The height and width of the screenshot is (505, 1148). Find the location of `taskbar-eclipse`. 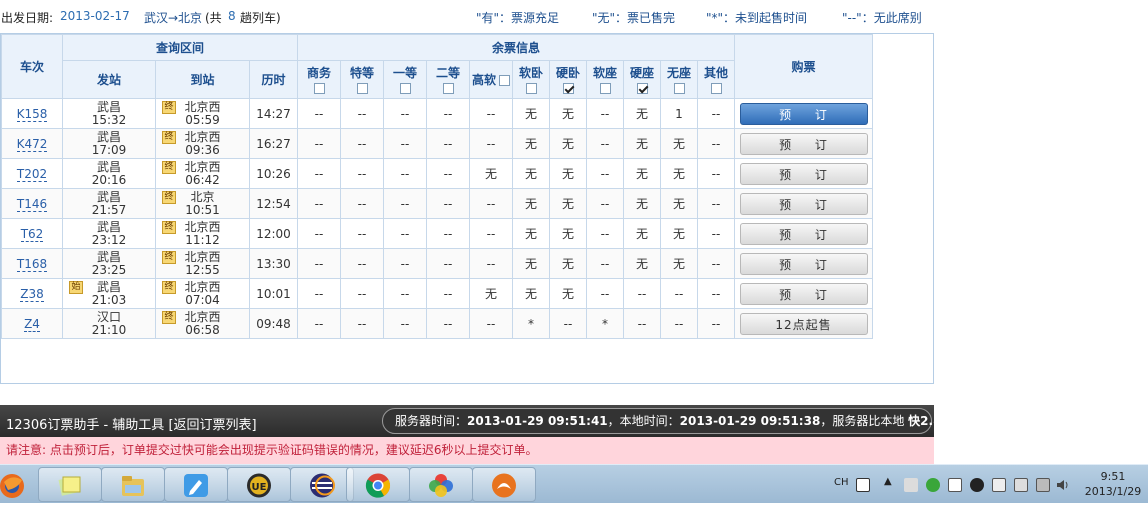

taskbar-eclipse is located at coordinates (322, 484).